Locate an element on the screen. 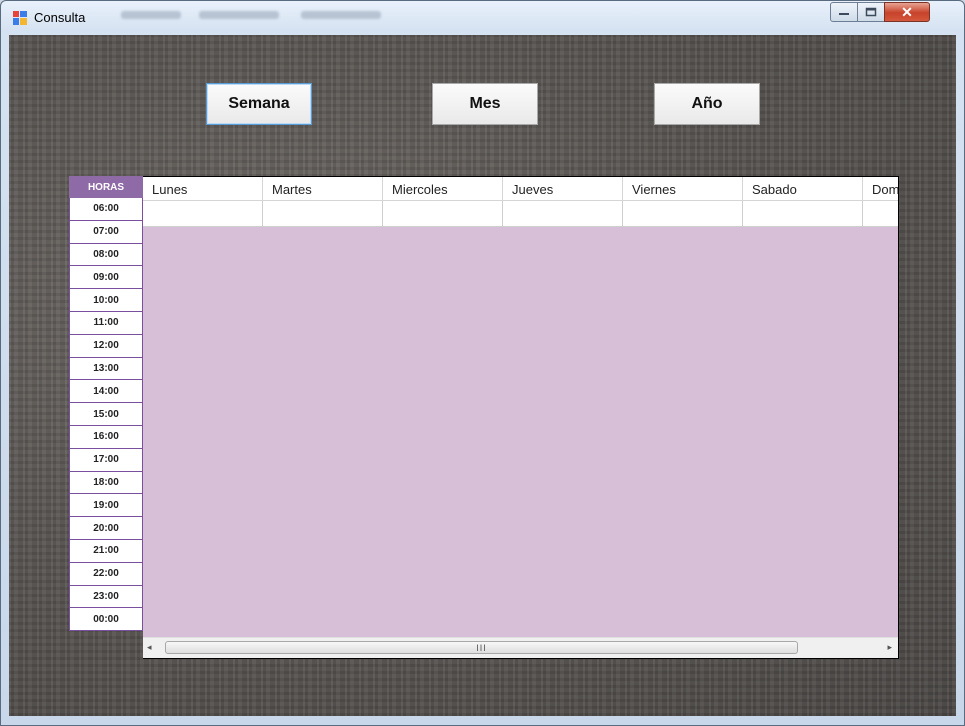  hour-cell: 13:00 is located at coordinates (106, 369).